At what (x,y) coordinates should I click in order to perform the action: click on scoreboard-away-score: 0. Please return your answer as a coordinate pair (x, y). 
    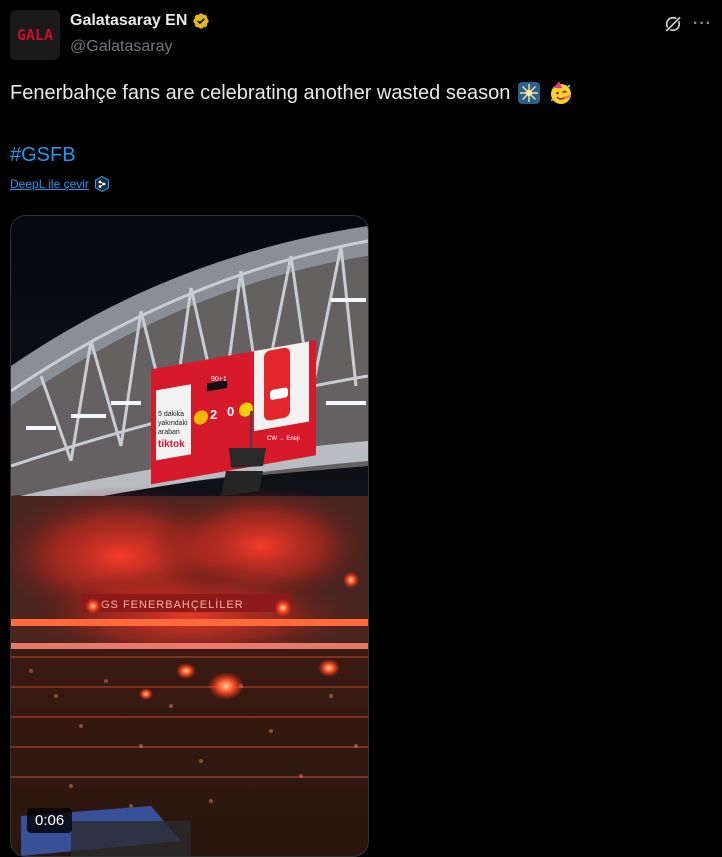
    Looking at the image, I should click on (230, 411).